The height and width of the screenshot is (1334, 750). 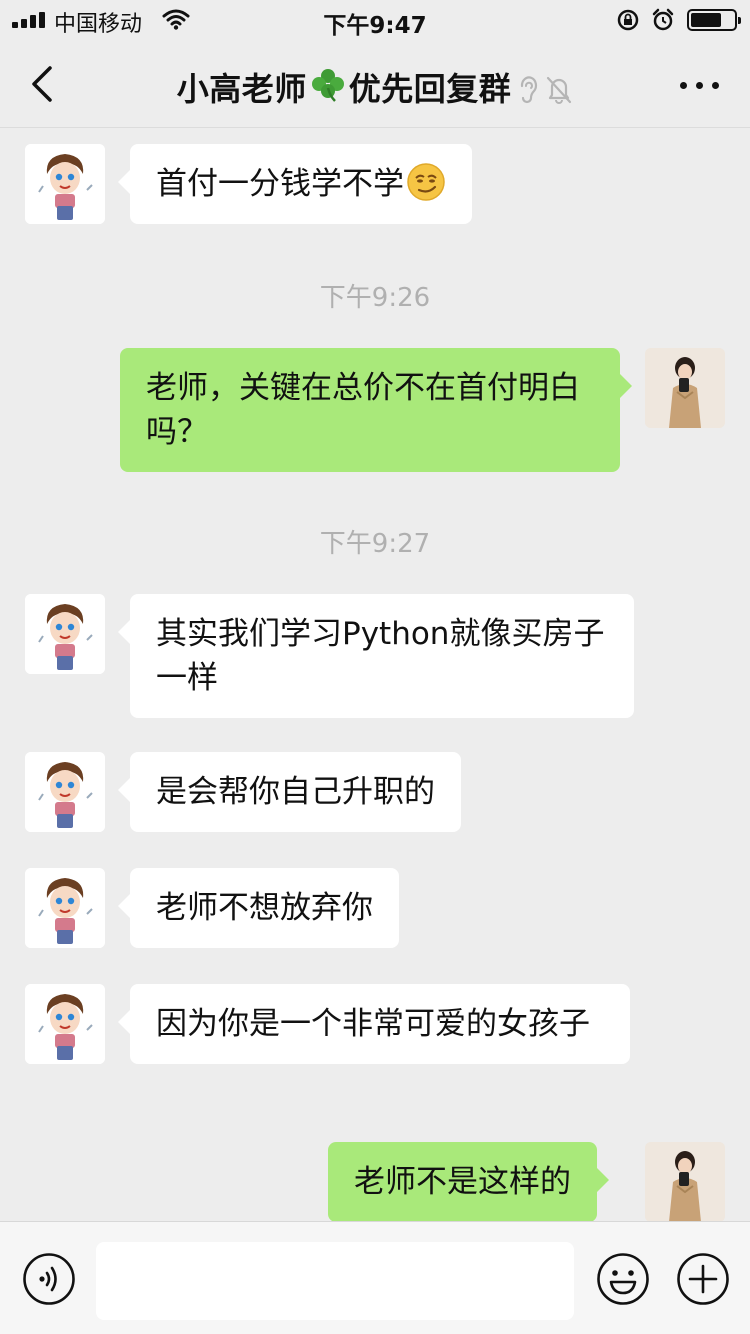 I want to click on input-bar, so click(x=375, y=1277).